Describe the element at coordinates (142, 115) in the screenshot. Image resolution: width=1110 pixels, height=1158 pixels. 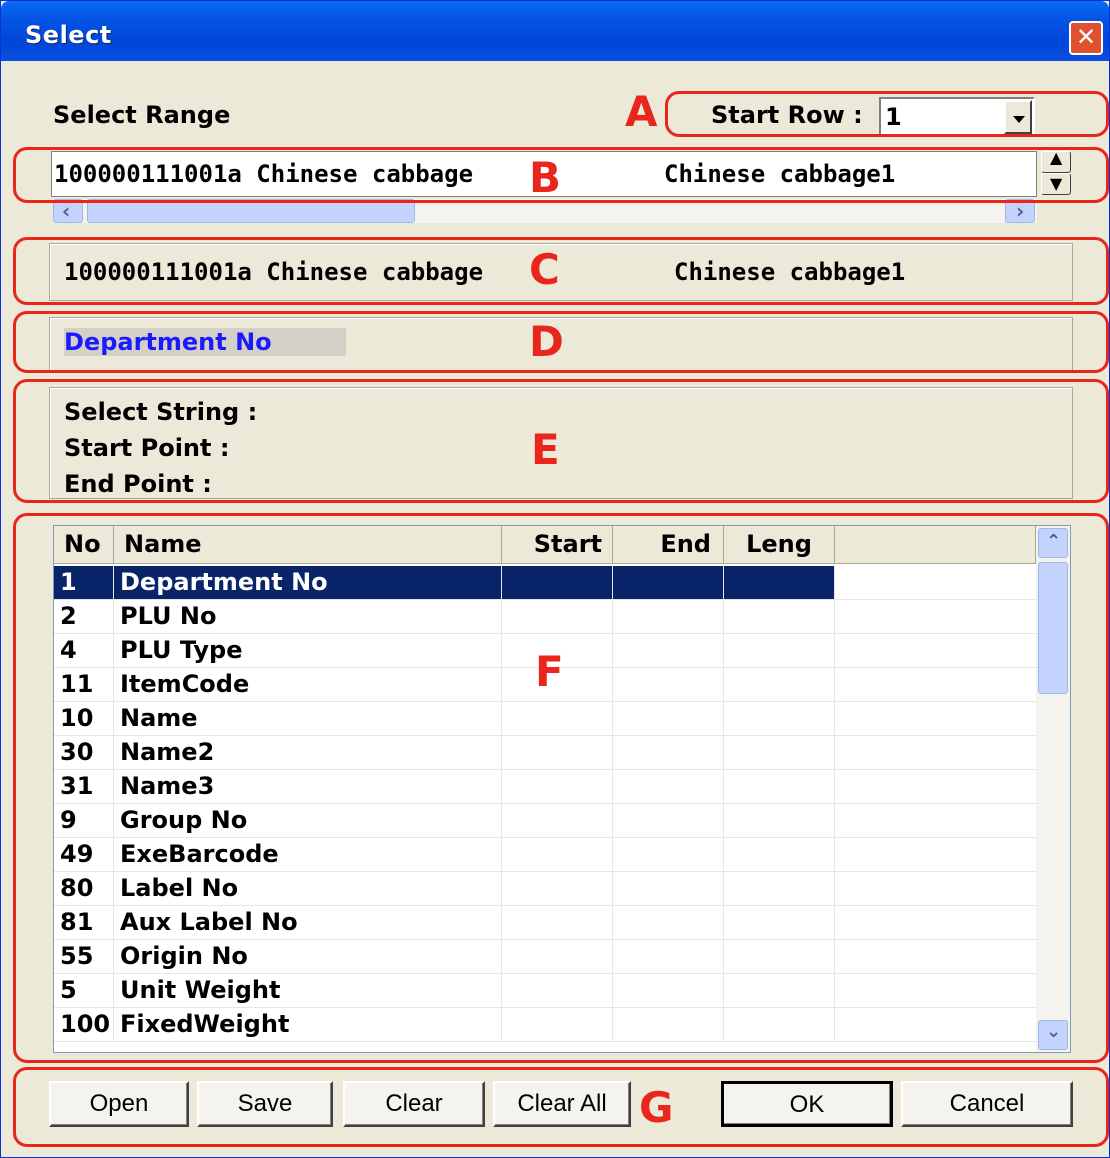
I see `select-range-label: Select Range` at that location.